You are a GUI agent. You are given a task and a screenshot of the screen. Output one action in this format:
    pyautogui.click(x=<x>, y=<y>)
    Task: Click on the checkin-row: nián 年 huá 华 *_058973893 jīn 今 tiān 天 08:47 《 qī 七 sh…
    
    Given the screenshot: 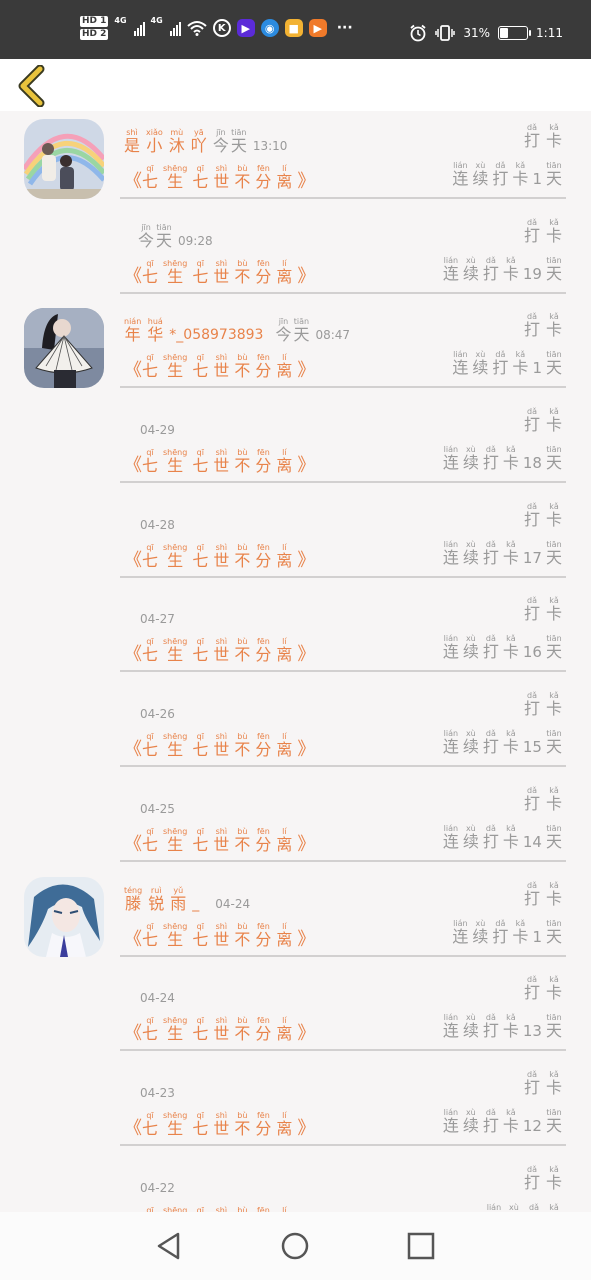 What is the action you would take?
    pyautogui.click(x=295, y=347)
    